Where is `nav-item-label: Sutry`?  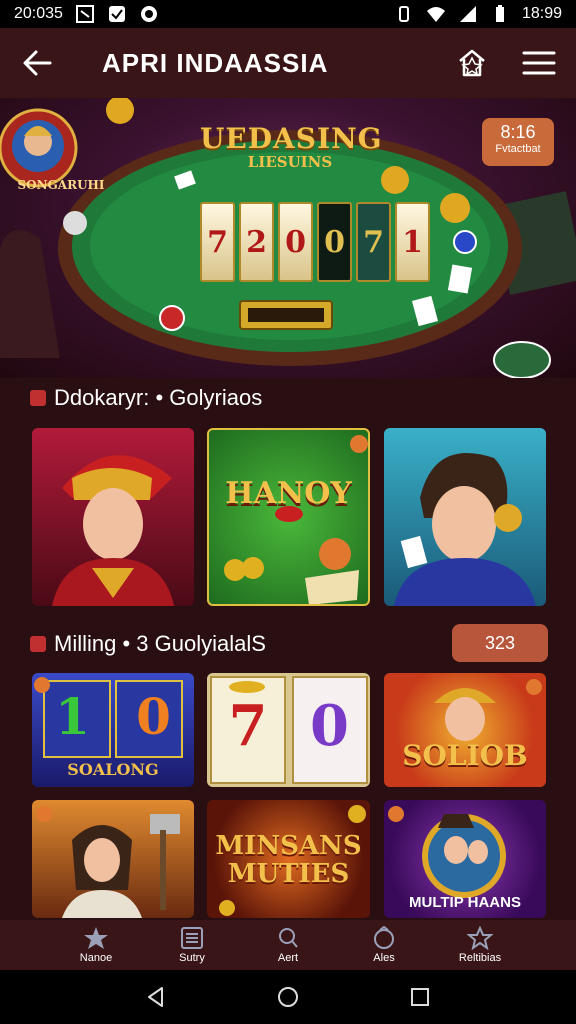
nav-item-label: Sutry is located at coordinates (192, 958).